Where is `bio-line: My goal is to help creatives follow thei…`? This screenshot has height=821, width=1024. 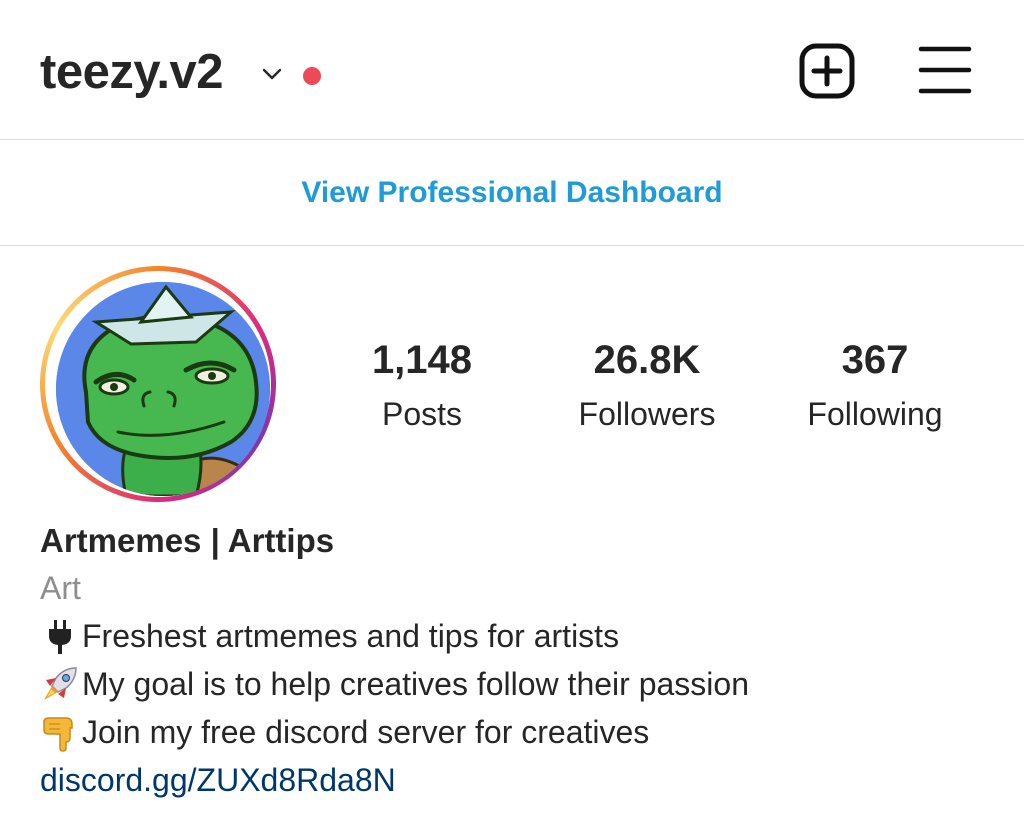
bio-line: My goal is to help creatives follow thei… is located at coordinates (520, 684).